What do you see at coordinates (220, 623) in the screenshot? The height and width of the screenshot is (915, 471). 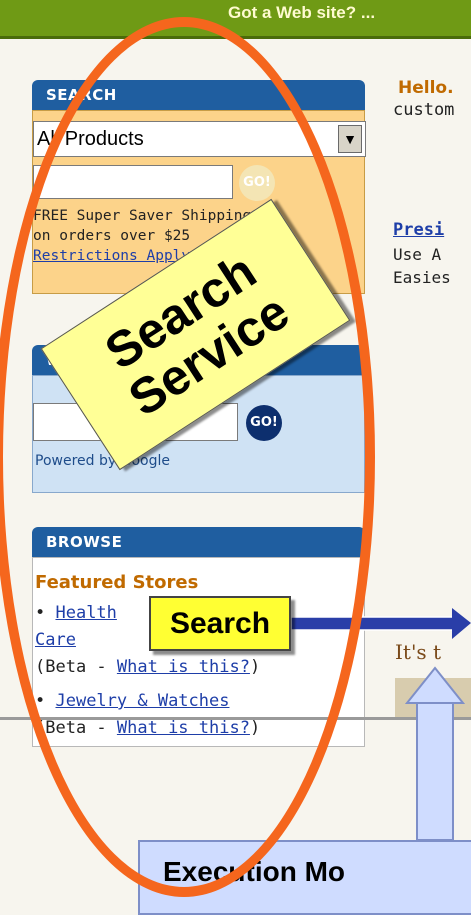 I see `search-callout: Search` at bounding box center [220, 623].